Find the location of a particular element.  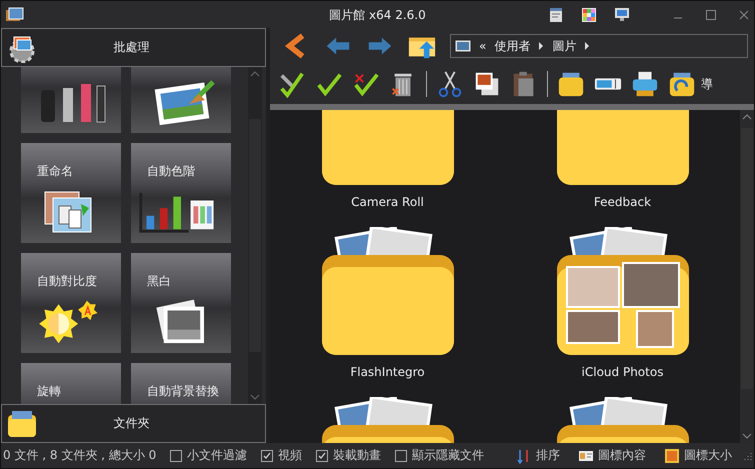

status-action: 圖標內容 is located at coordinates (622, 455).